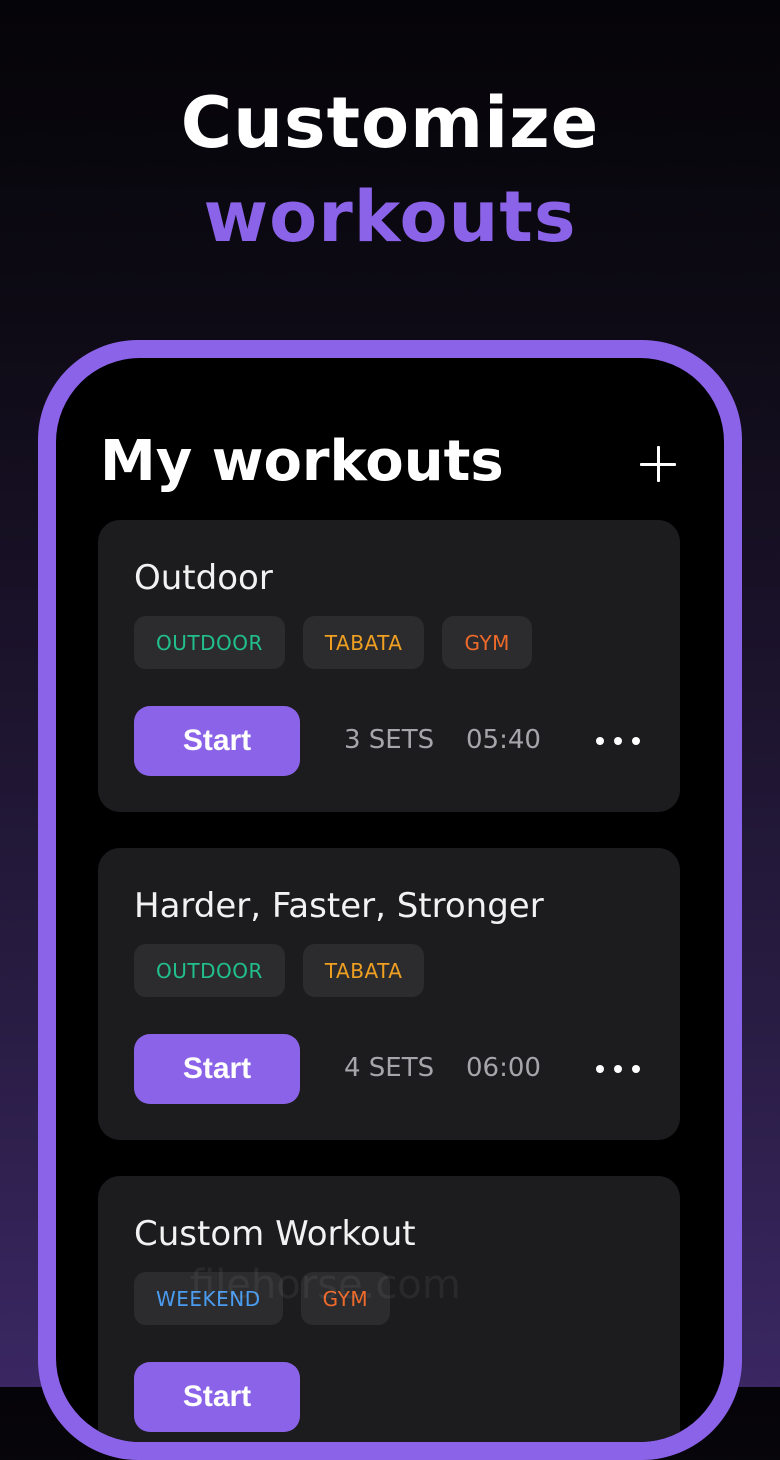 Image resolution: width=780 pixels, height=1460 pixels. I want to click on page-title: My workouts, so click(302, 461).